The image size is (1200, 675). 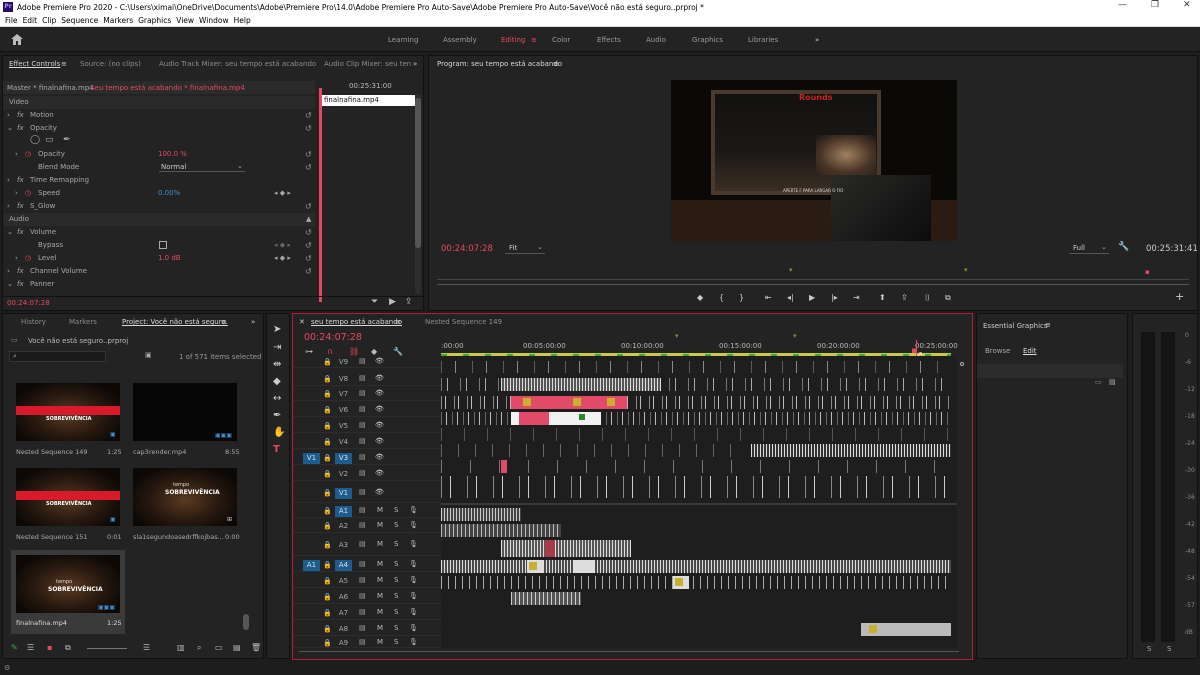 What do you see at coordinates (277, 381) in the screenshot?
I see `razor-tool-icon: ◆` at bounding box center [277, 381].